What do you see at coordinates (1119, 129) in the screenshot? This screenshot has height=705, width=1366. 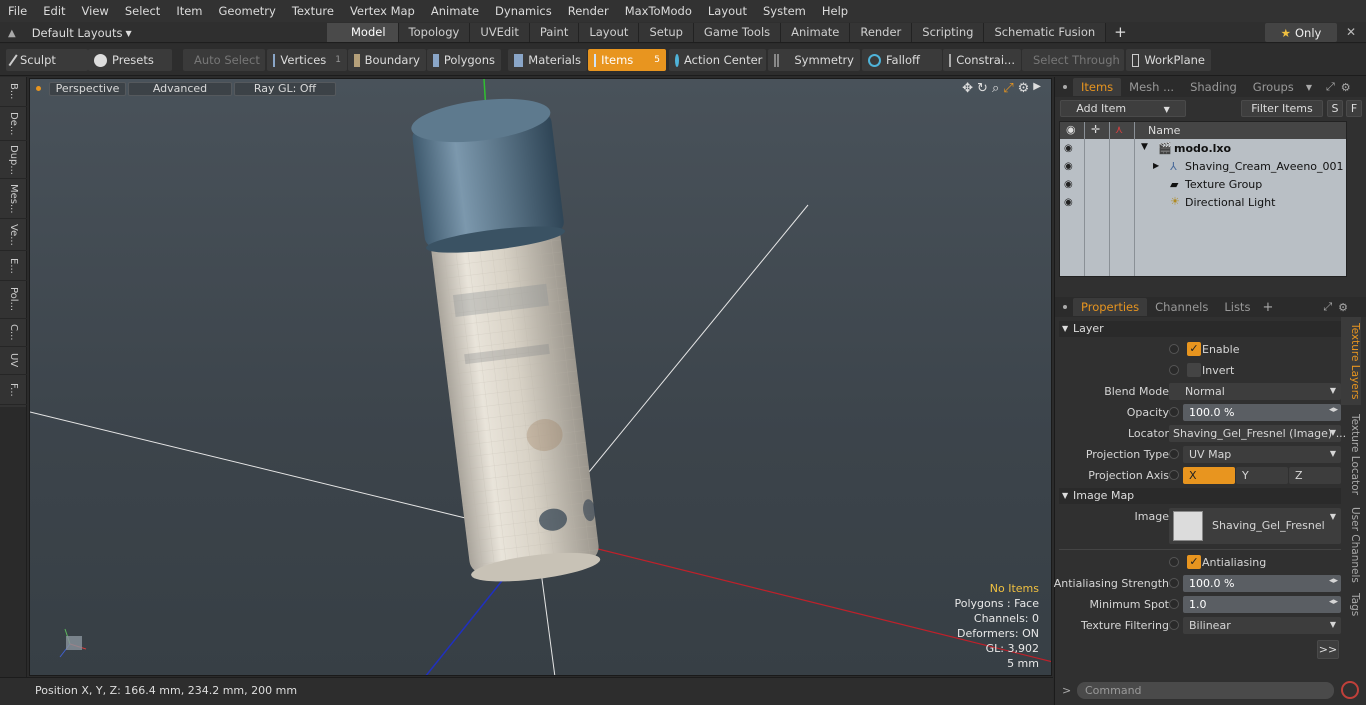 I see `axis-col-icon: ⋏` at bounding box center [1119, 129].